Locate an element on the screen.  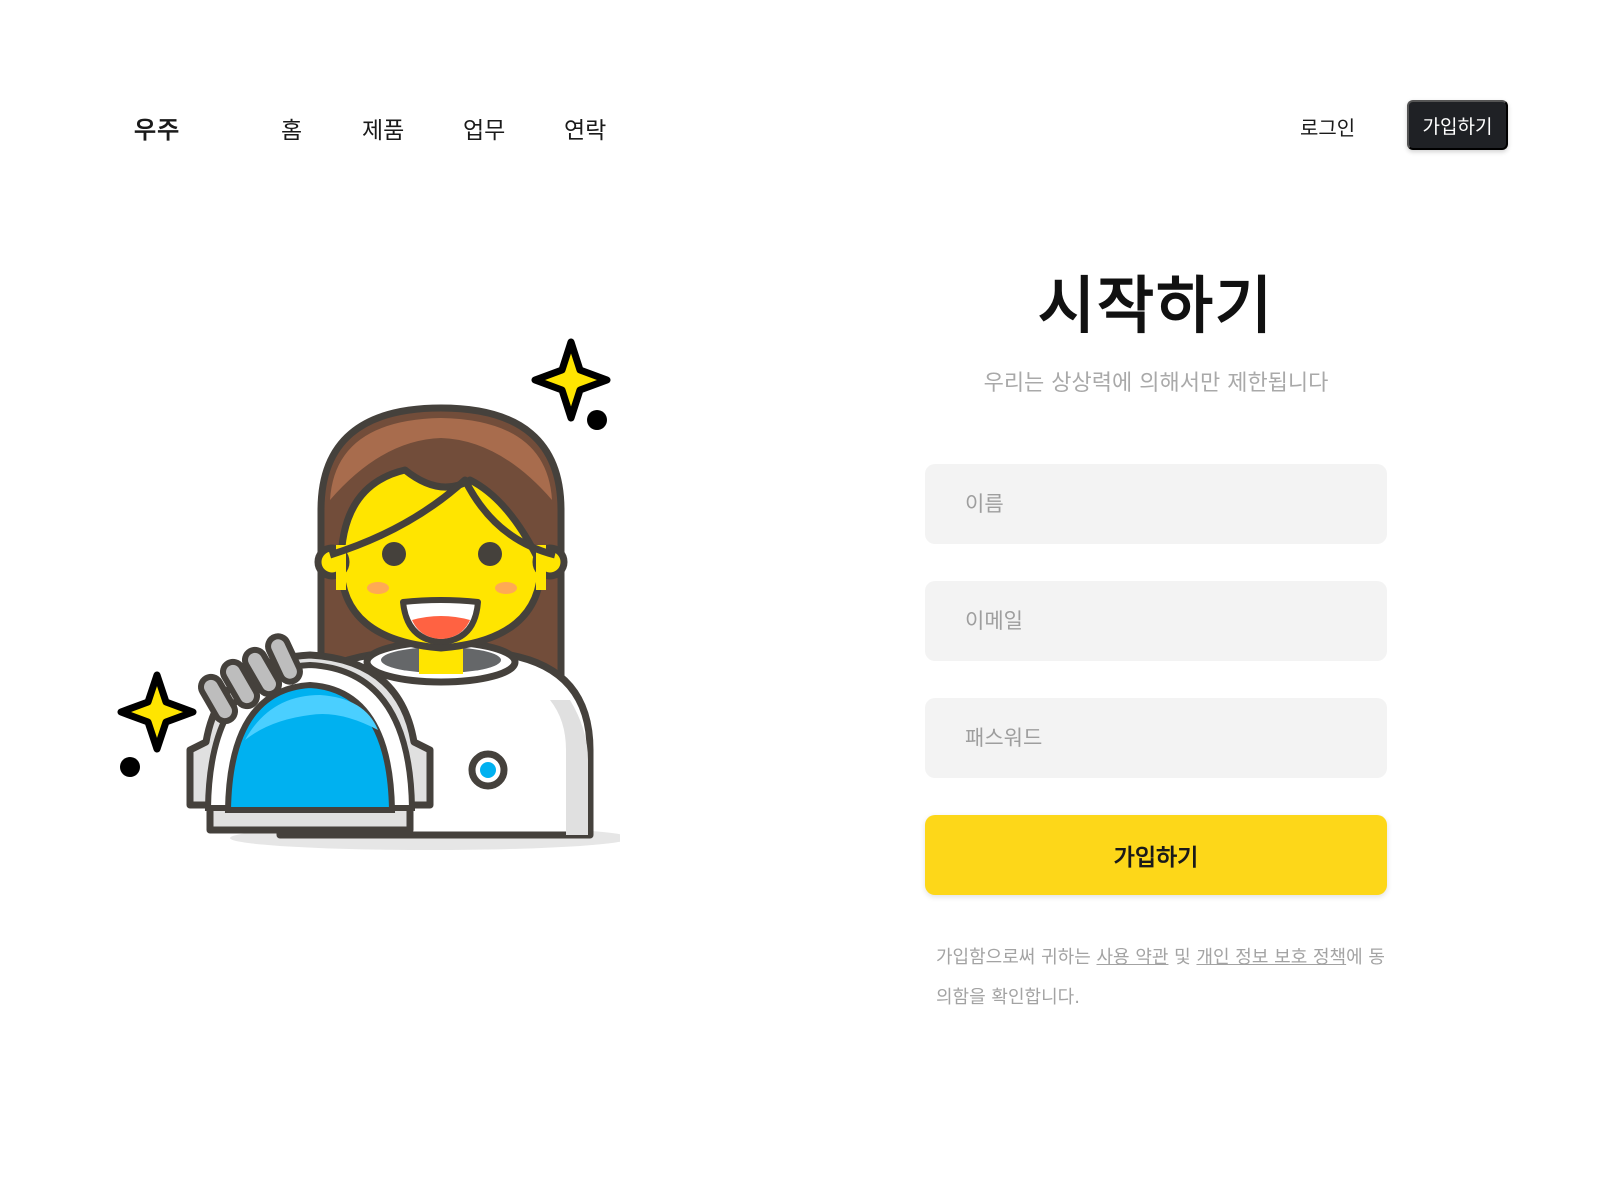
signup-submit-button: 가입하기 is located at coordinates (1156, 855).